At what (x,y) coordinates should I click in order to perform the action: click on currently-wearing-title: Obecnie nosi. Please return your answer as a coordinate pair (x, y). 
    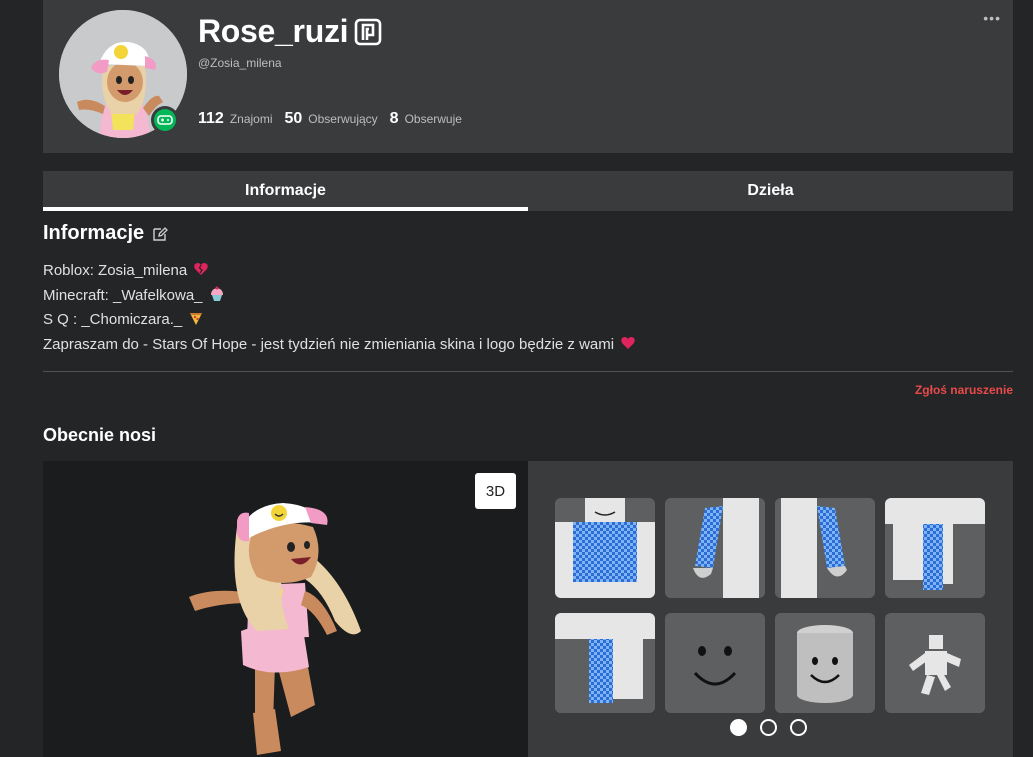
    Looking at the image, I should click on (100, 435).